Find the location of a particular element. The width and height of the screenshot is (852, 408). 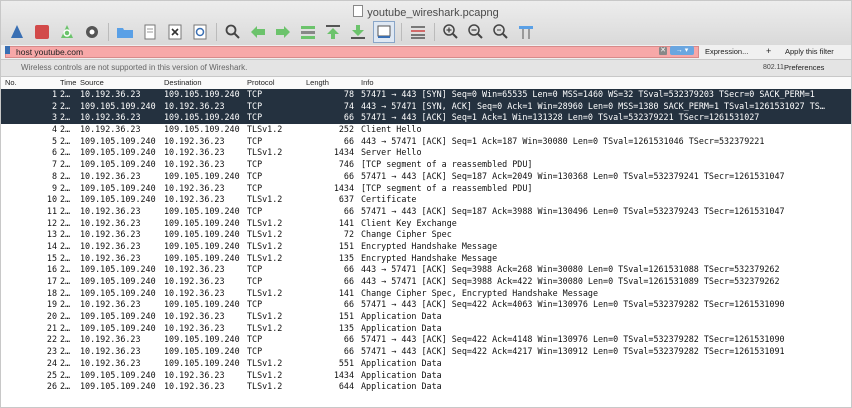

folder-open-icon is located at coordinates (125, 32).